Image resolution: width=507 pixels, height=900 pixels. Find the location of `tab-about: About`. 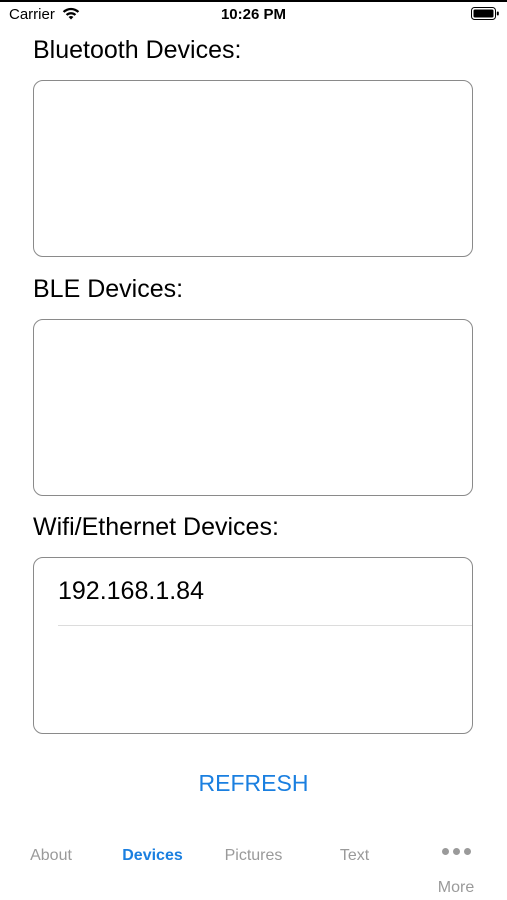

tab-about: About is located at coordinates (51, 860).